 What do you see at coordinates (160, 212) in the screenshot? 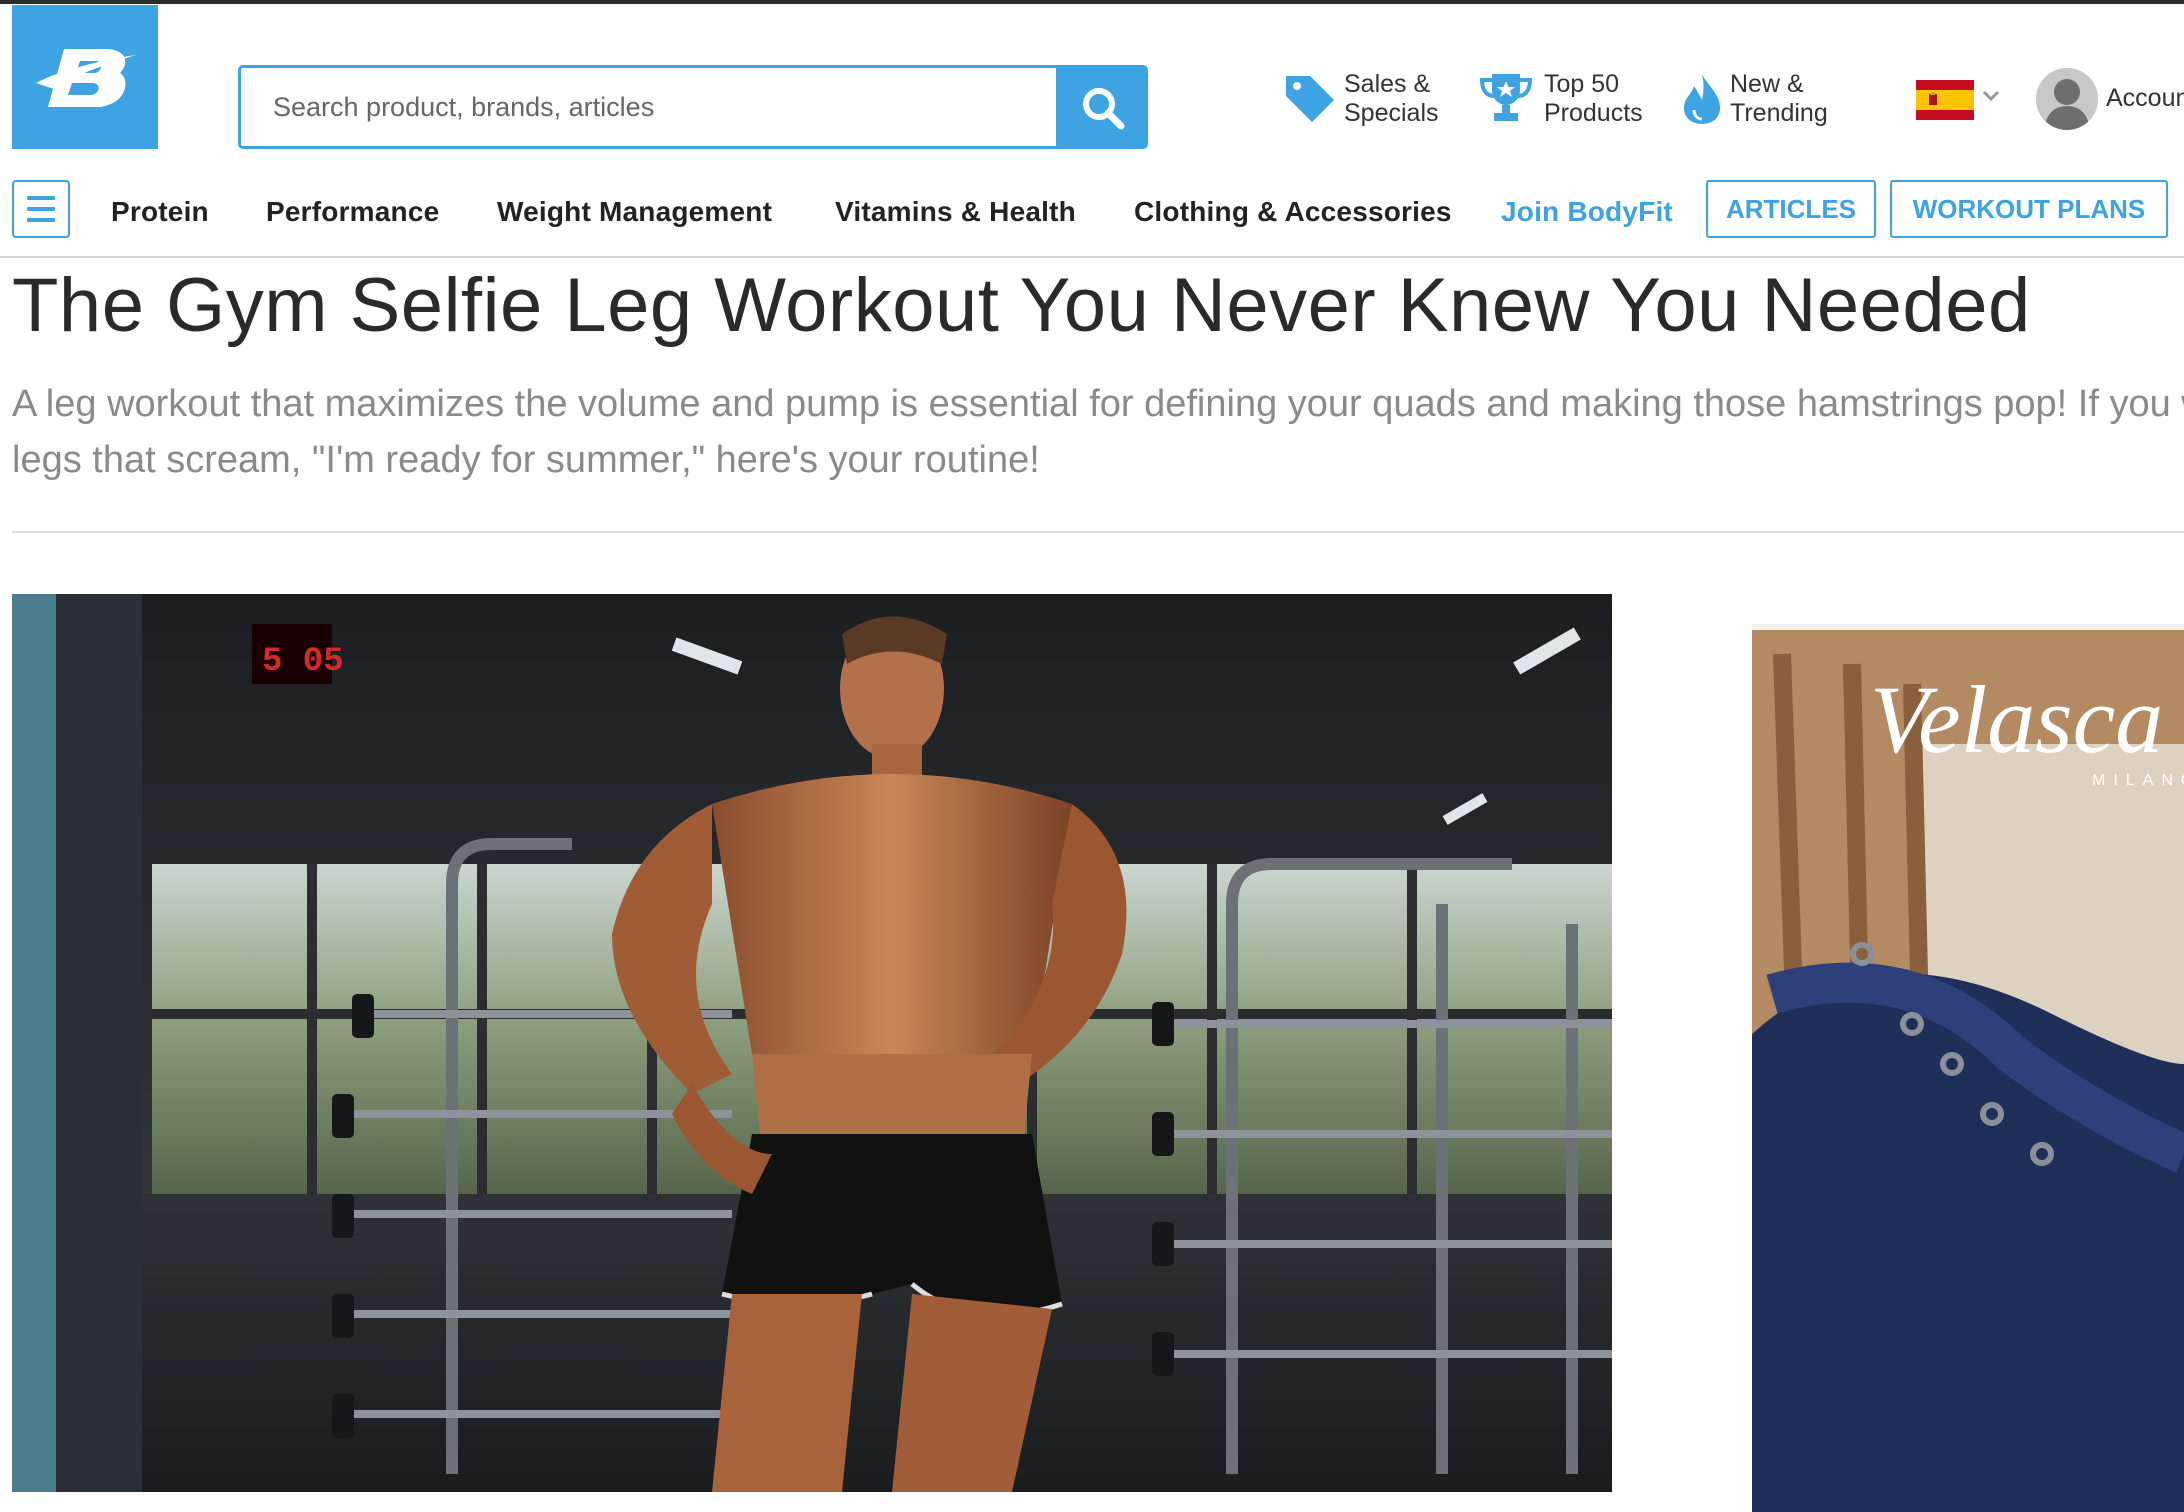
I see `nav-item-protein: Protein` at bounding box center [160, 212].